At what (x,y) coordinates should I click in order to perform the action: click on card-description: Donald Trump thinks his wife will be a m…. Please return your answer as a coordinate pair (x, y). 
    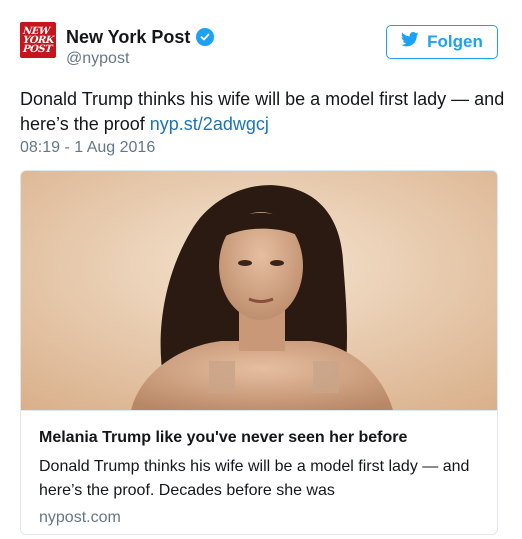
    Looking at the image, I should click on (254, 478).